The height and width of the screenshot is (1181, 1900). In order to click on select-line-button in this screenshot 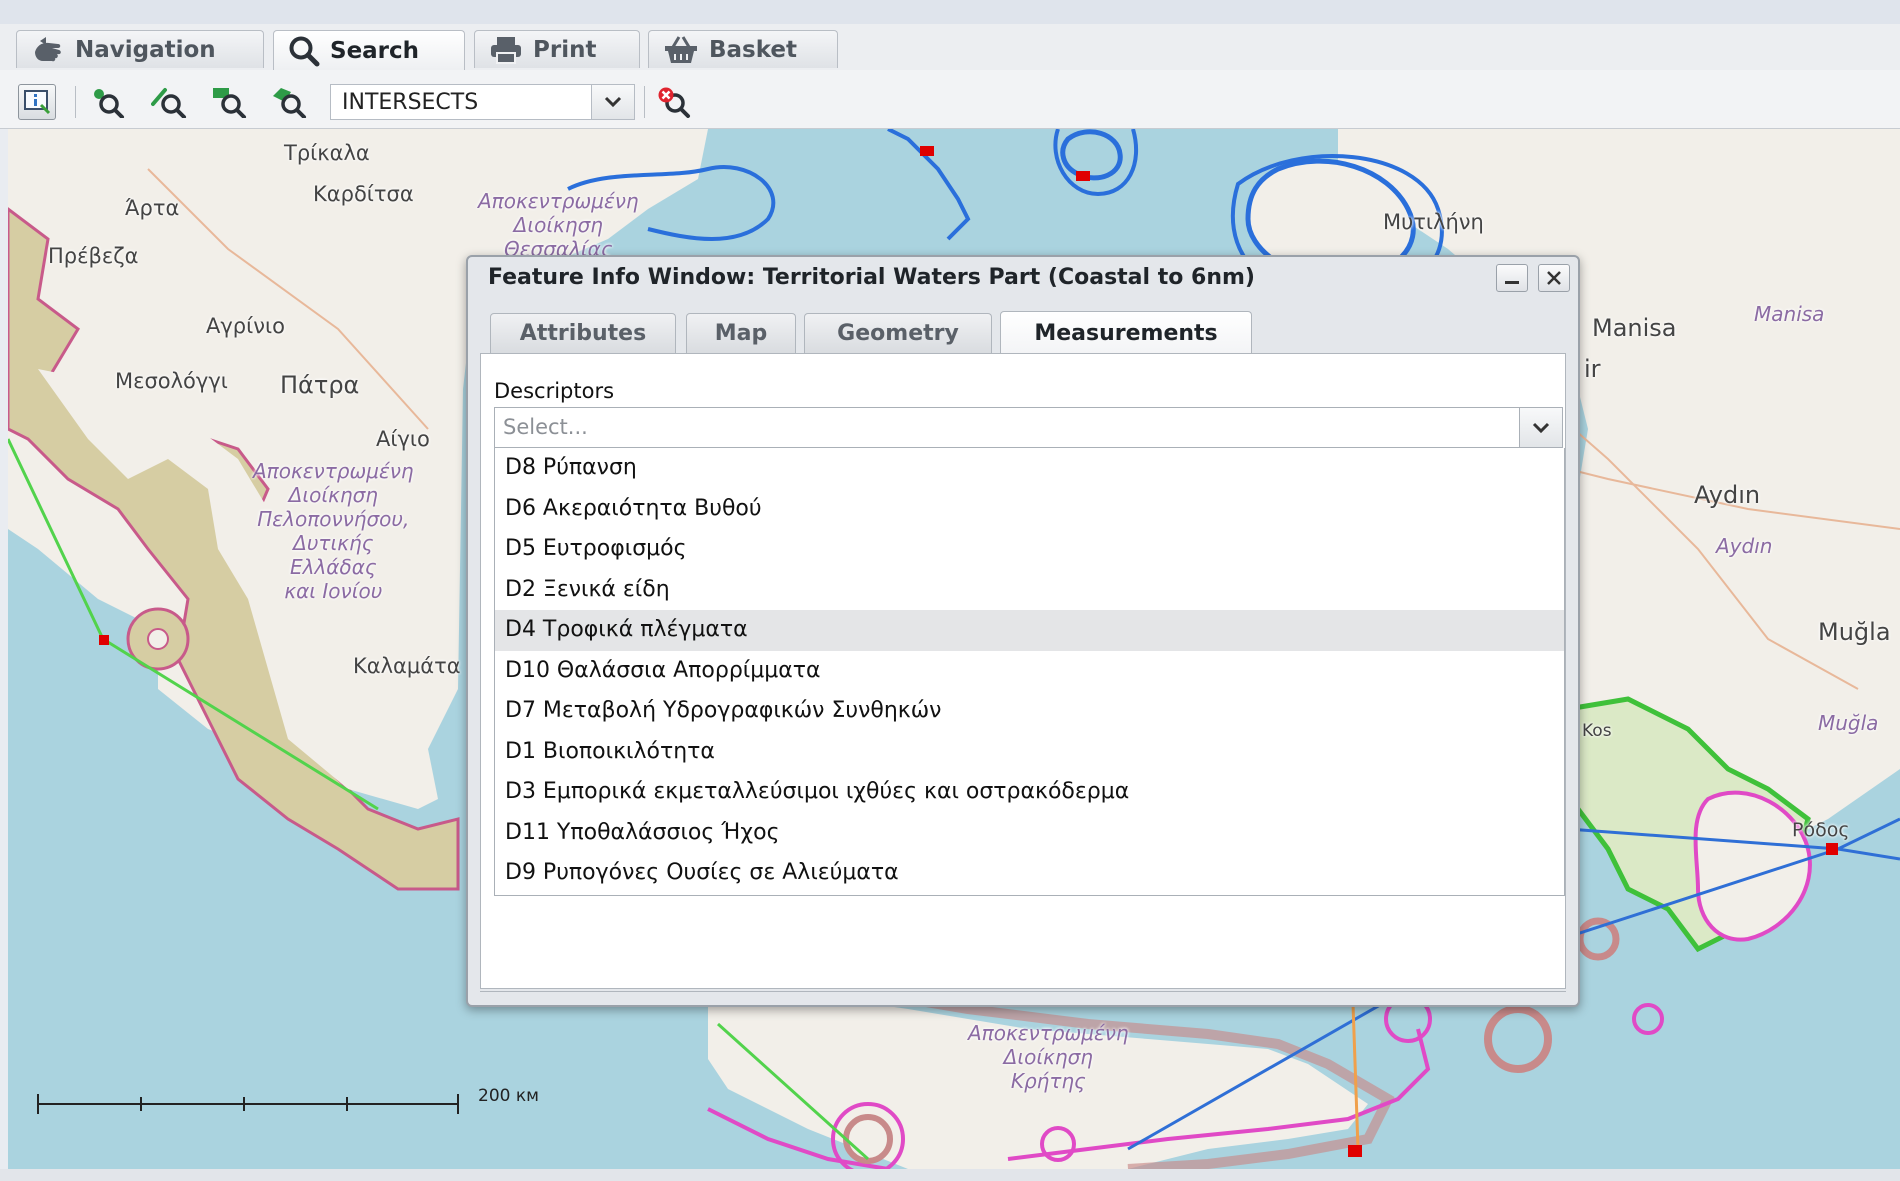, I will do `click(169, 102)`.